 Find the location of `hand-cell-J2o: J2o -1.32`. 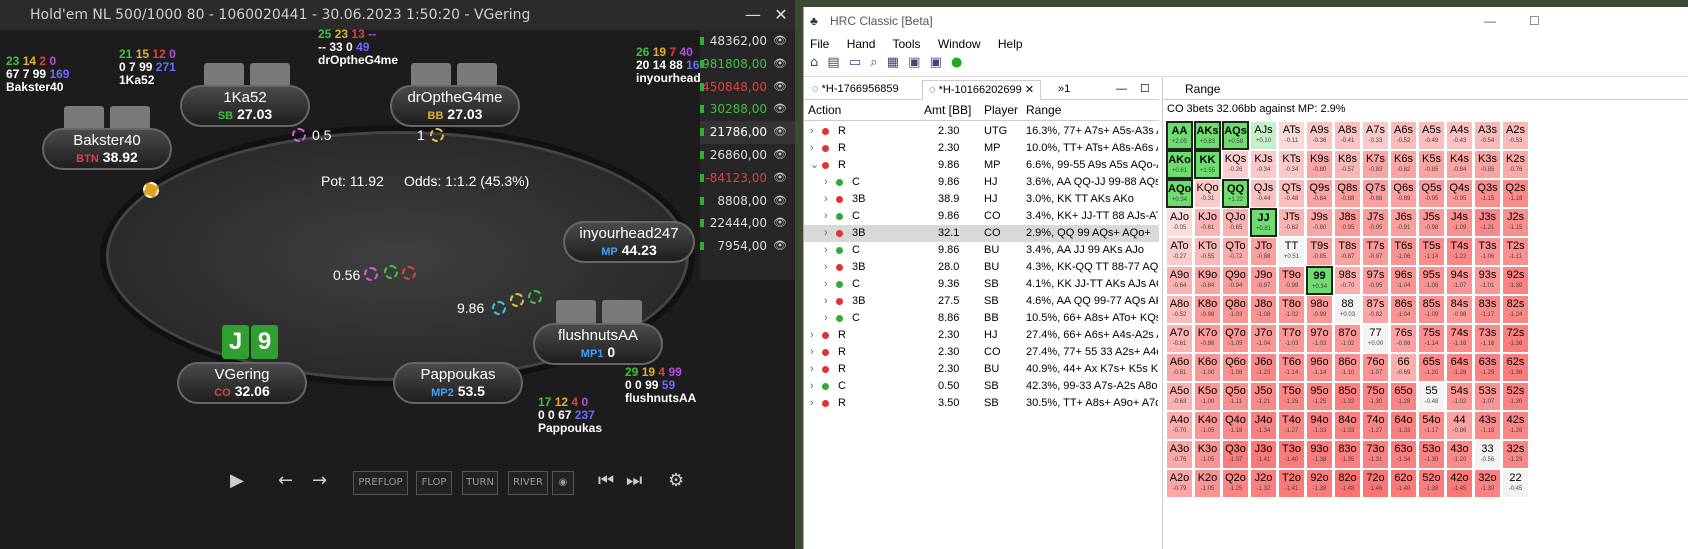

hand-cell-J2o: J2o -1.32 is located at coordinates (1263, 483).